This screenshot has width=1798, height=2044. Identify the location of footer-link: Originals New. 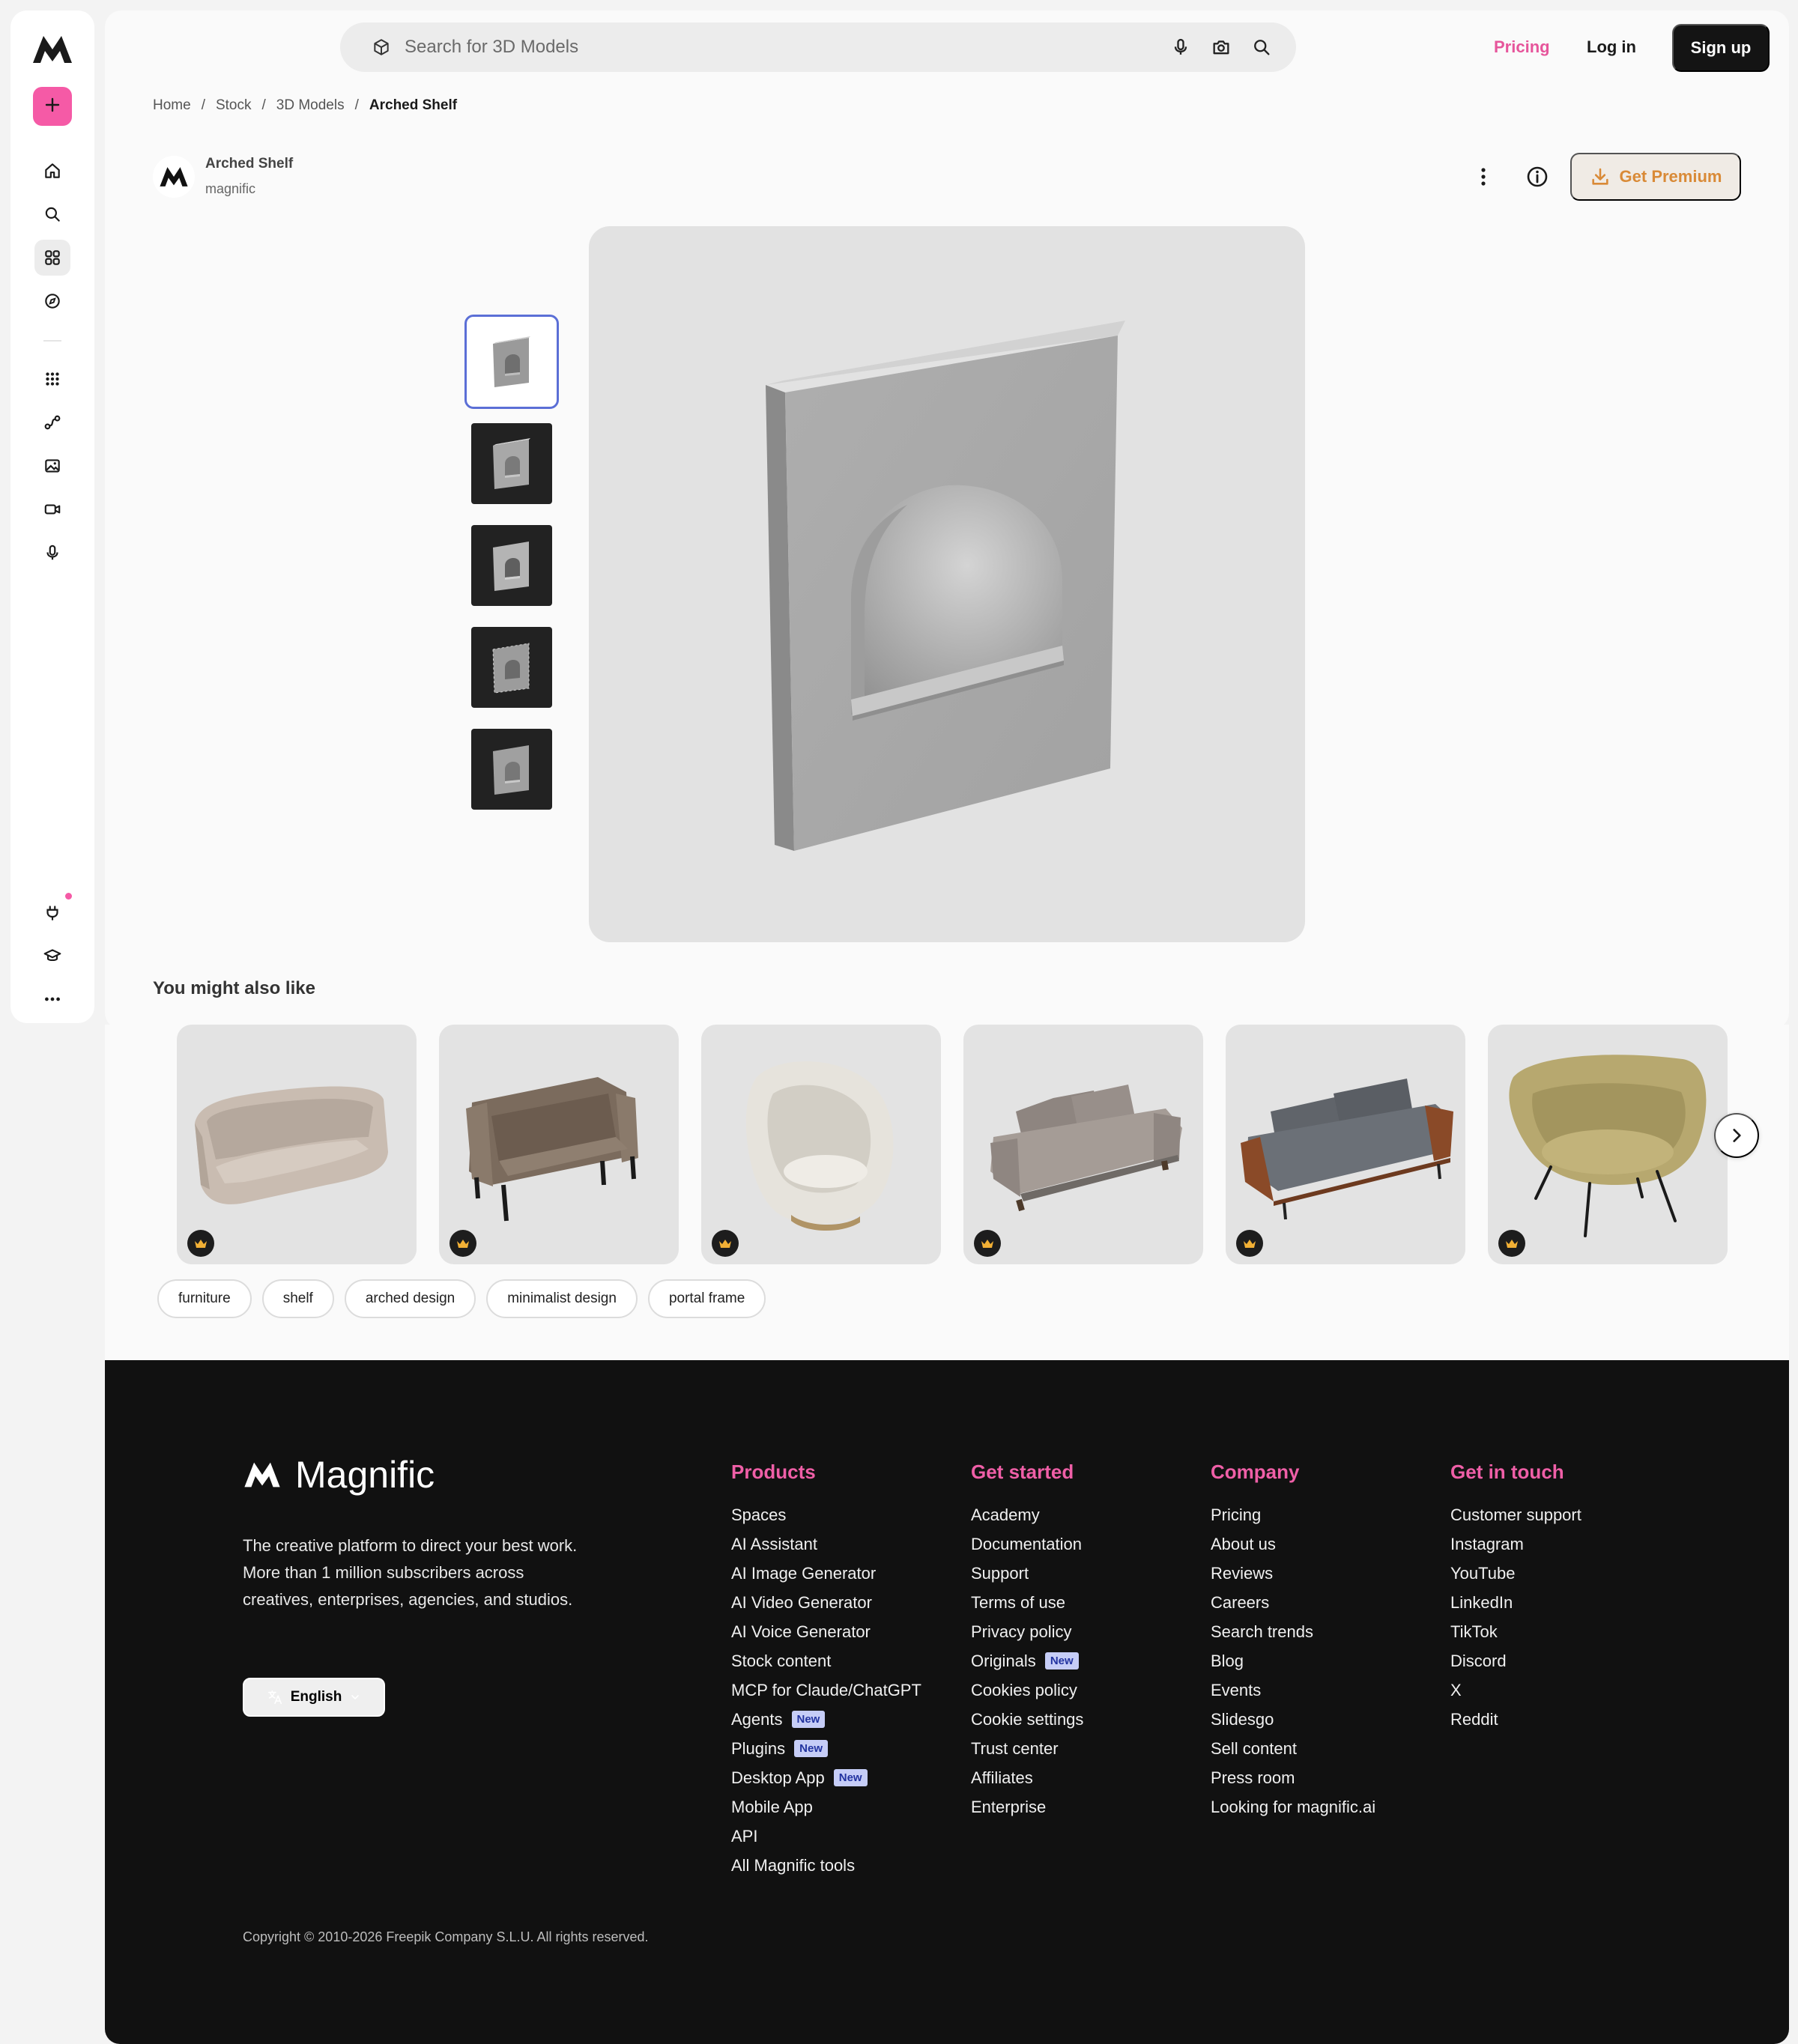
(1027, 1660).